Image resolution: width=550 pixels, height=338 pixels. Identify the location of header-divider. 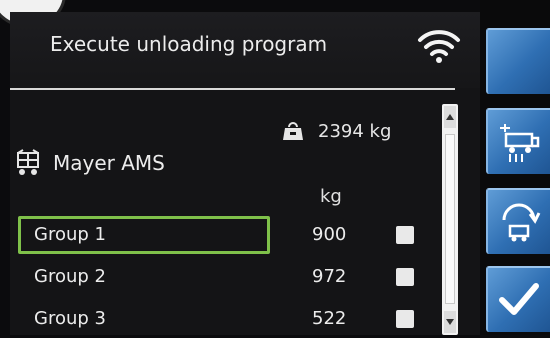
(232, 89).